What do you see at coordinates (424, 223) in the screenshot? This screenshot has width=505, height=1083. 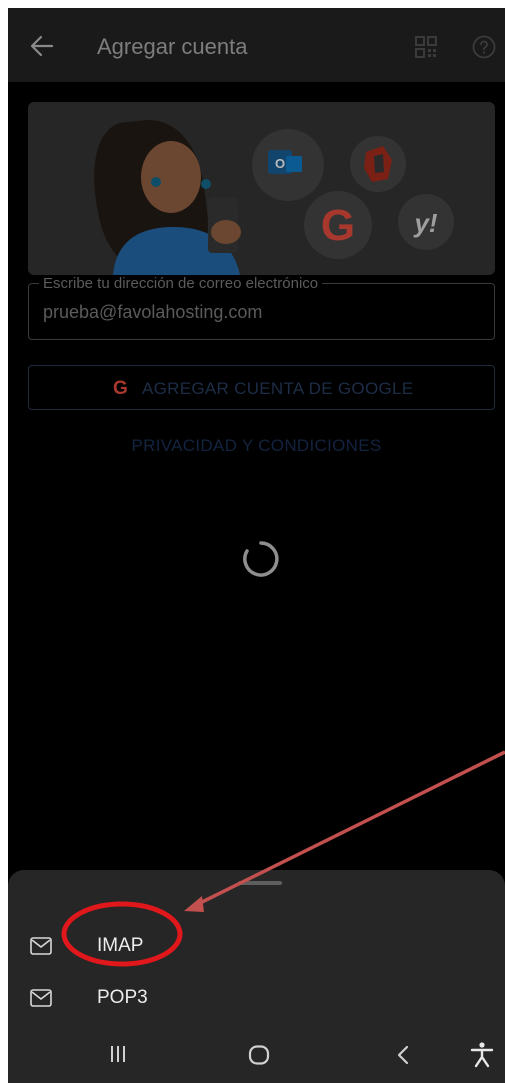 I see `svg-text: y!` at bounding box center [424, 223].